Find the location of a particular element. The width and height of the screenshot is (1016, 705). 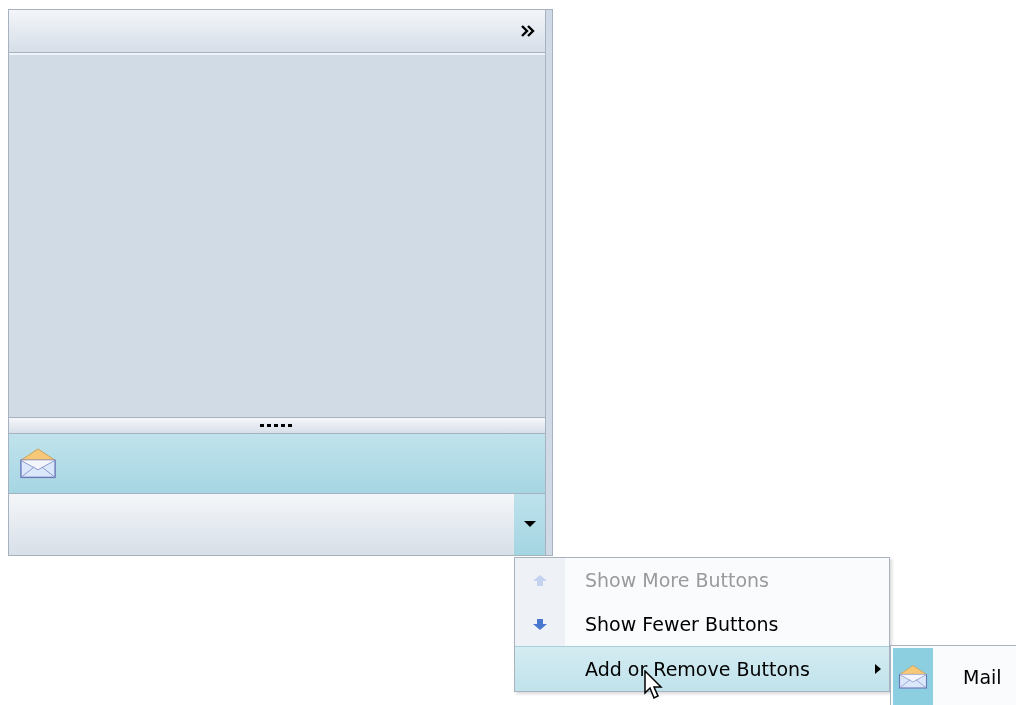

menu-item: Show Fewer Buttons is located at coordinates (702, 624).